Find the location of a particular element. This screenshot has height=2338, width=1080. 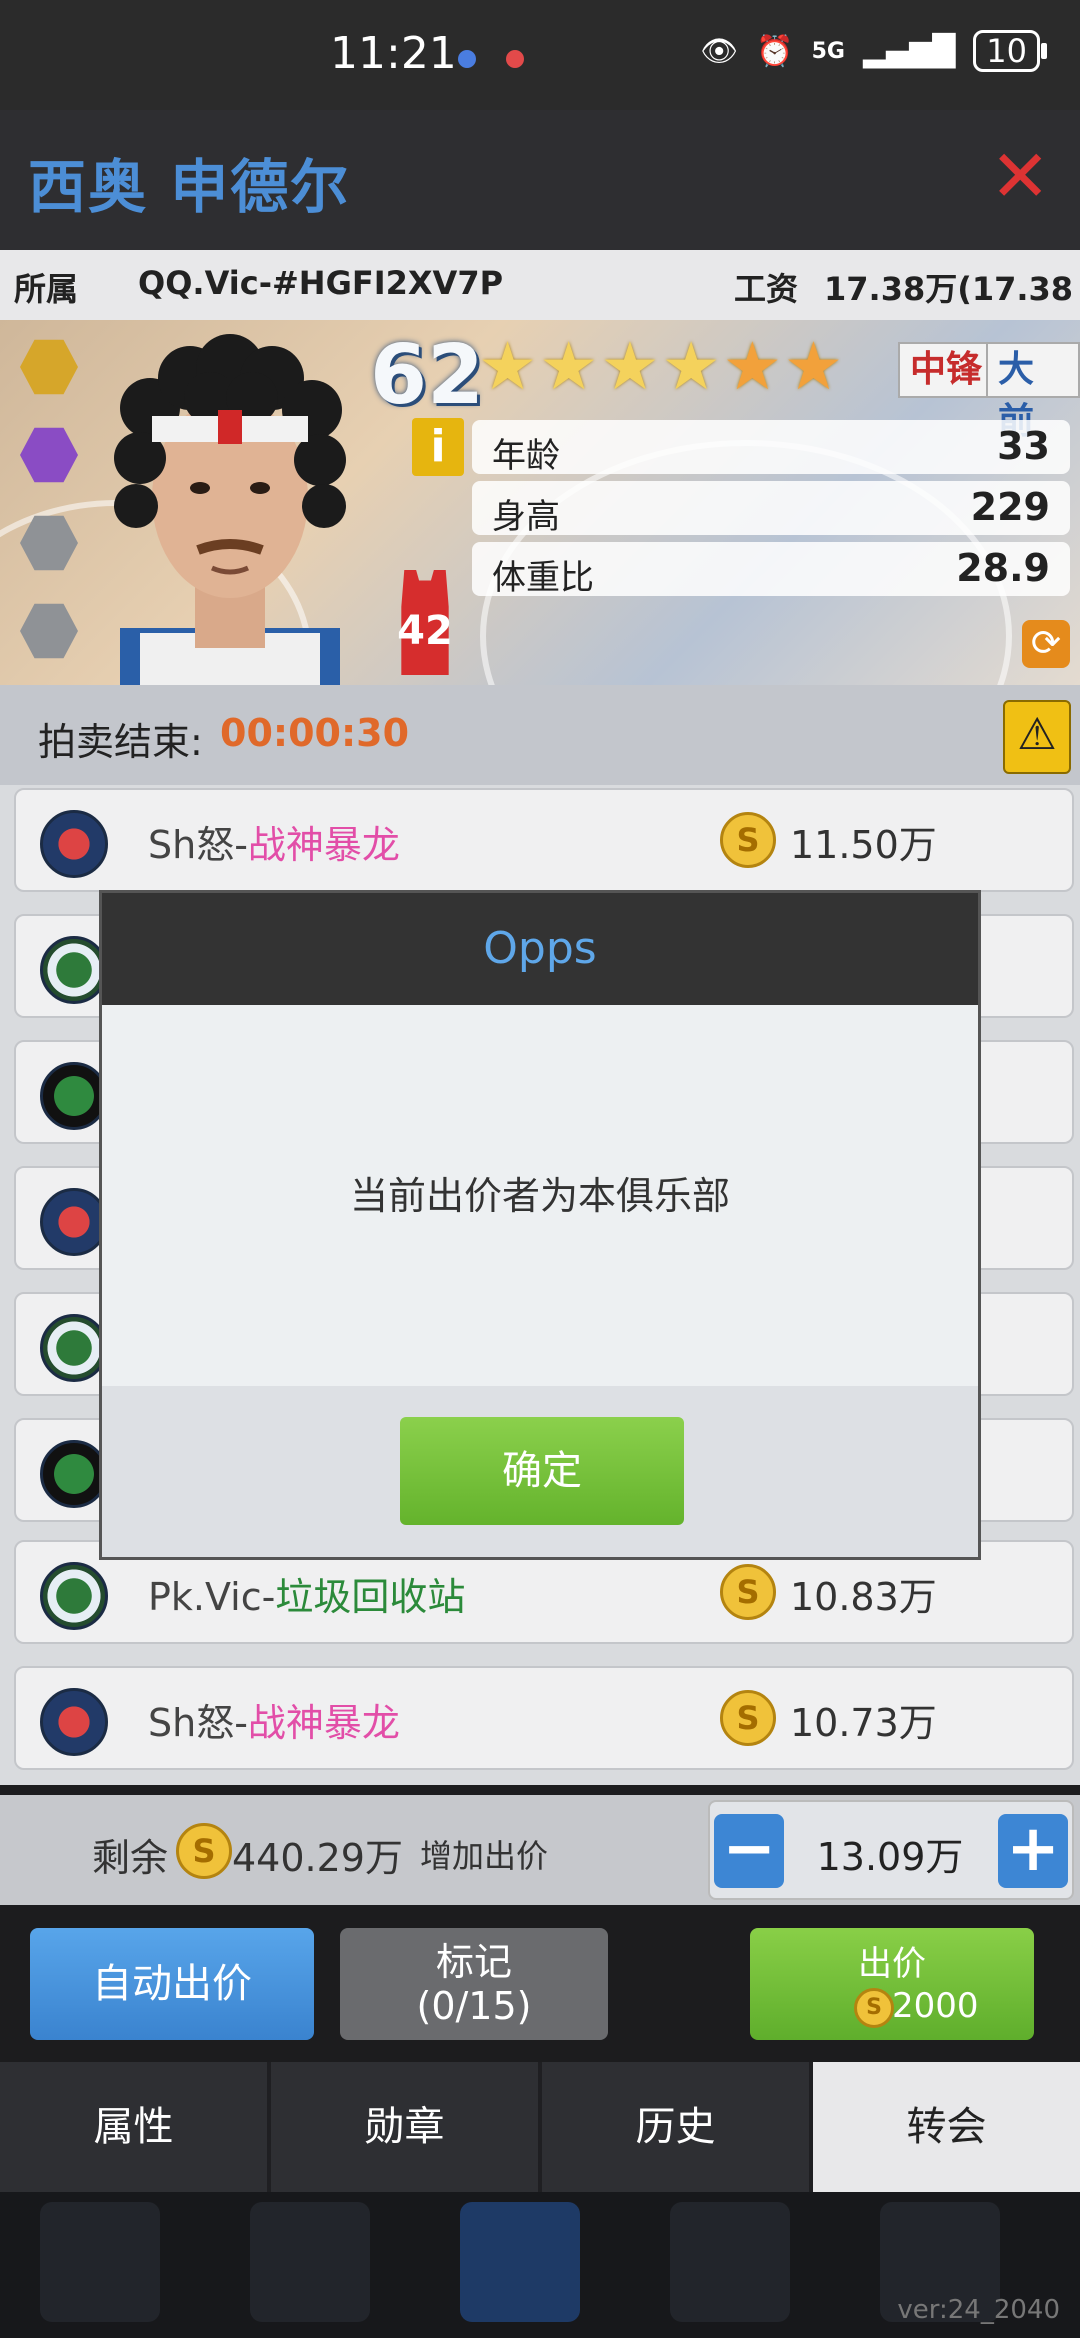

bid-row: Sh怒-战神暴龙 S 10.73万 is located at coordinates (544, 1718).